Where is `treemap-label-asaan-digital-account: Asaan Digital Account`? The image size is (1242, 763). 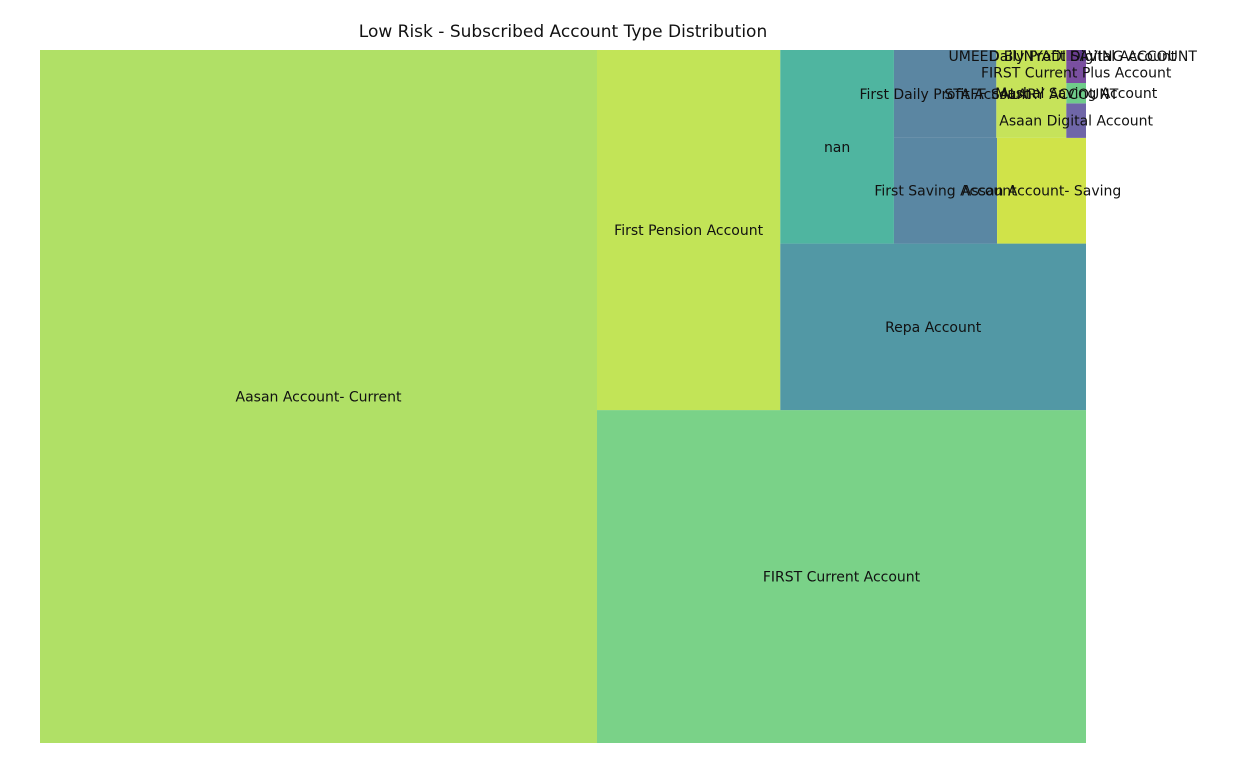 treemap-label-asaan-digital-account: Asaan Digital Account is located at coordinates (1076, 122).